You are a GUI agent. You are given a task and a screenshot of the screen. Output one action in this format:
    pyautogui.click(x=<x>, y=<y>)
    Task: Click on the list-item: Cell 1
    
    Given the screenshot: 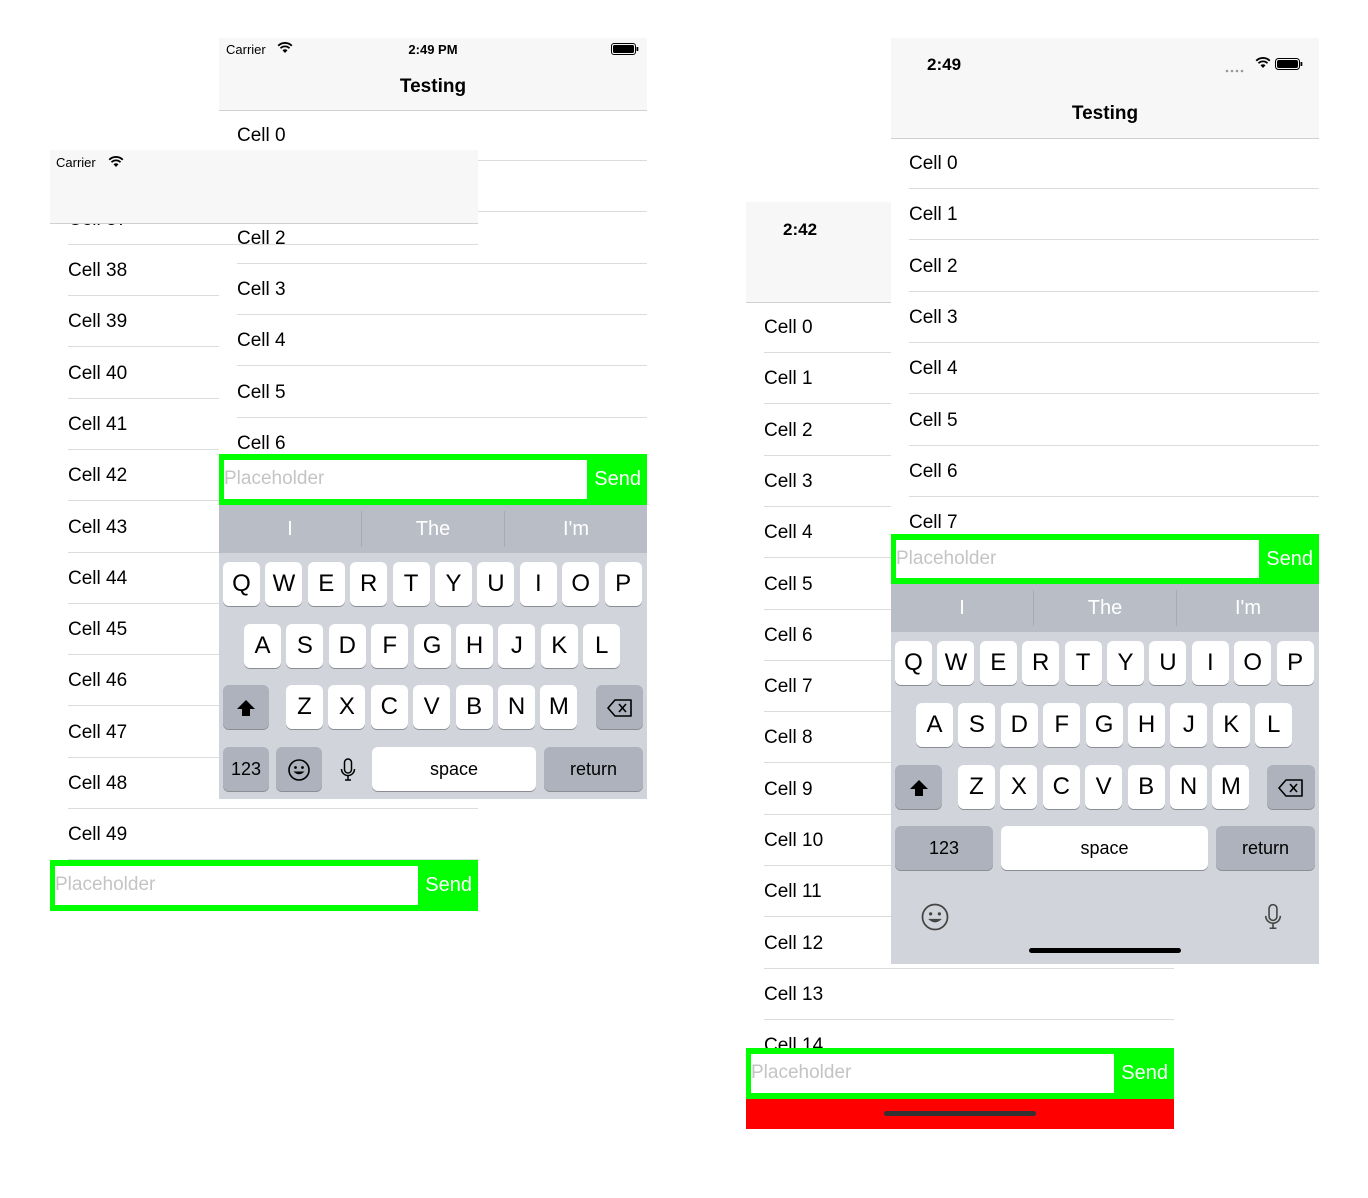 What is the action you would take?
    pyautogui.click(x=1105, y=215)
    